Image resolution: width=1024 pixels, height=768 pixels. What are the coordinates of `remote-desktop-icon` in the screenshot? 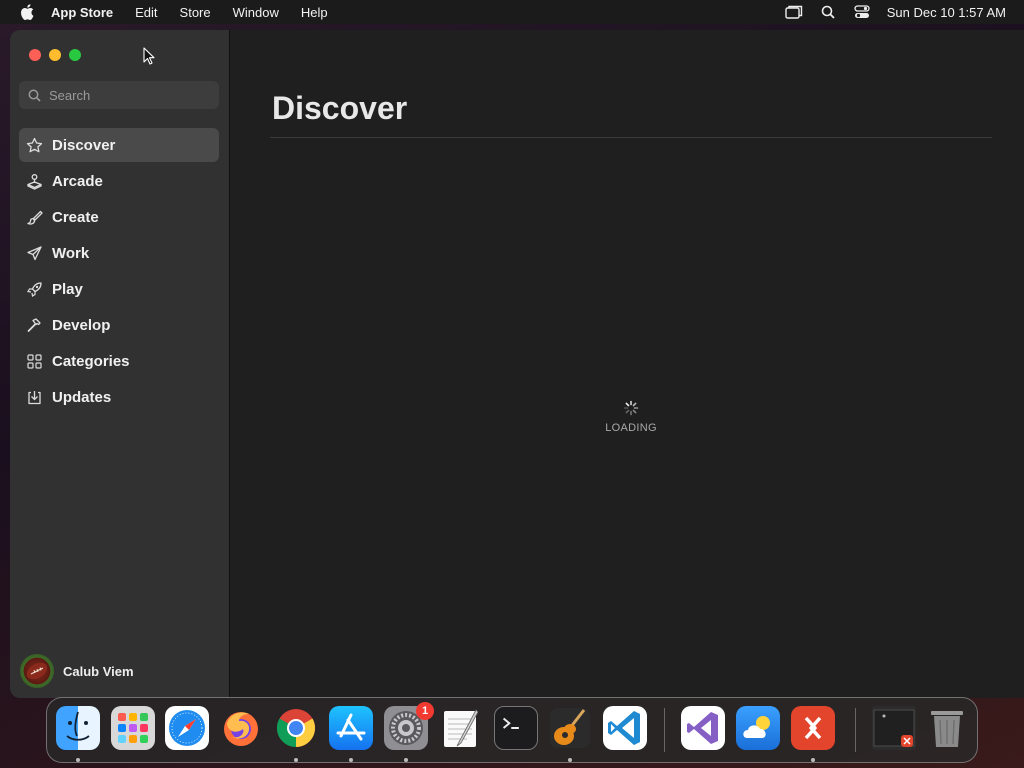 It's located at (813, 728).